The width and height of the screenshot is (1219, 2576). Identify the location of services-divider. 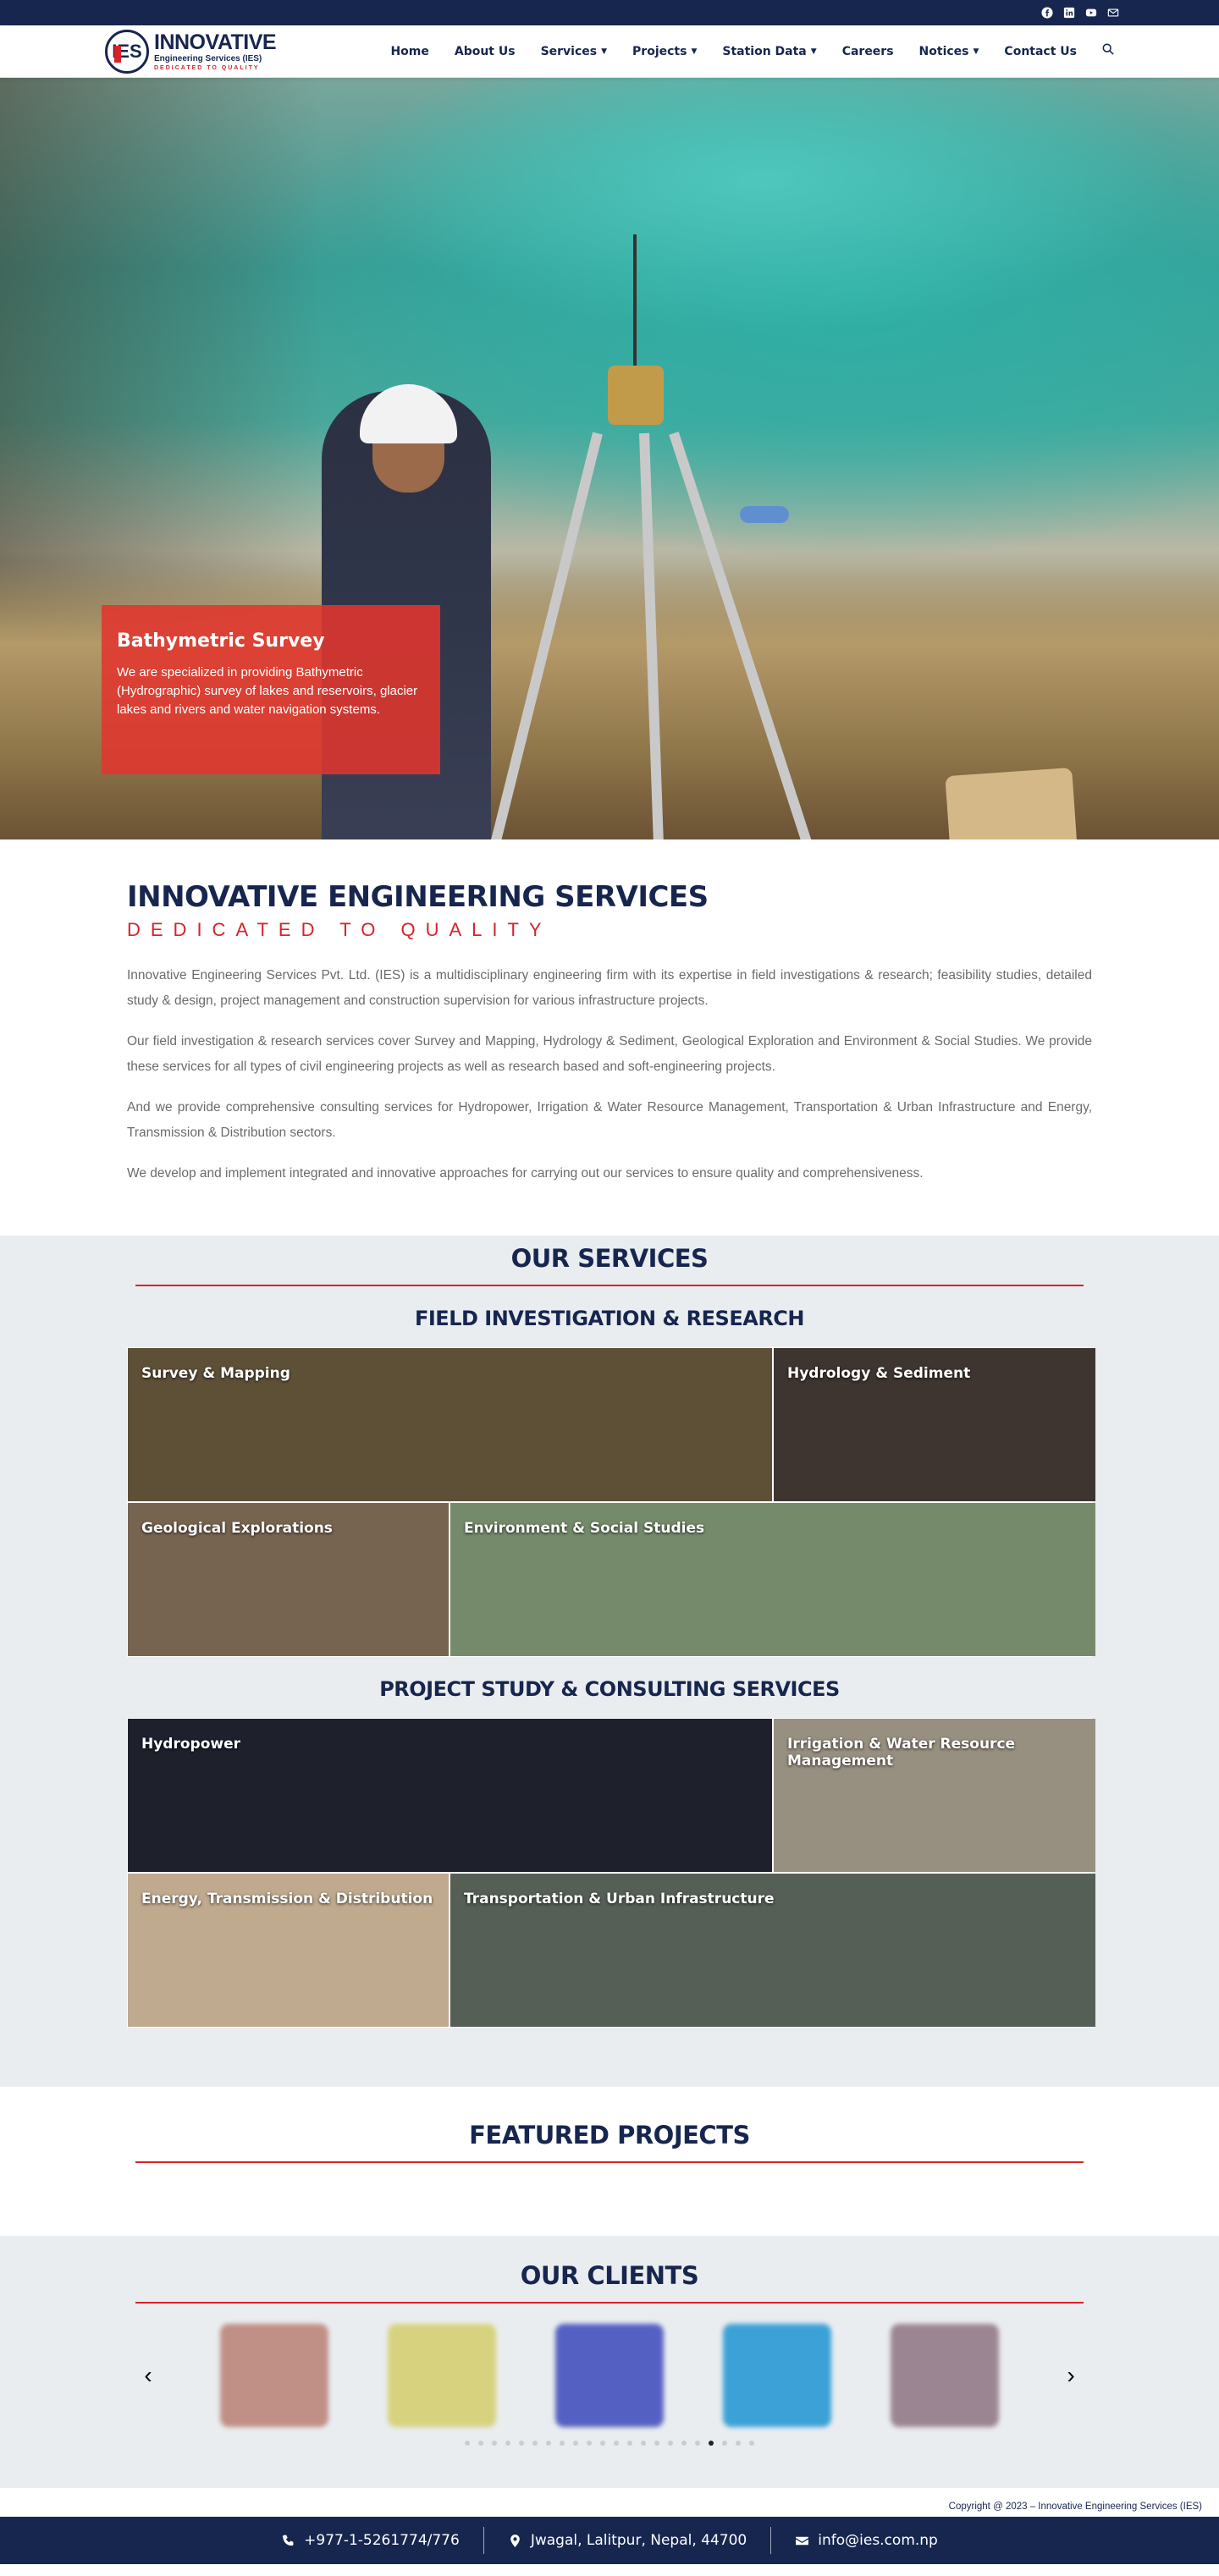
(609, 1285).